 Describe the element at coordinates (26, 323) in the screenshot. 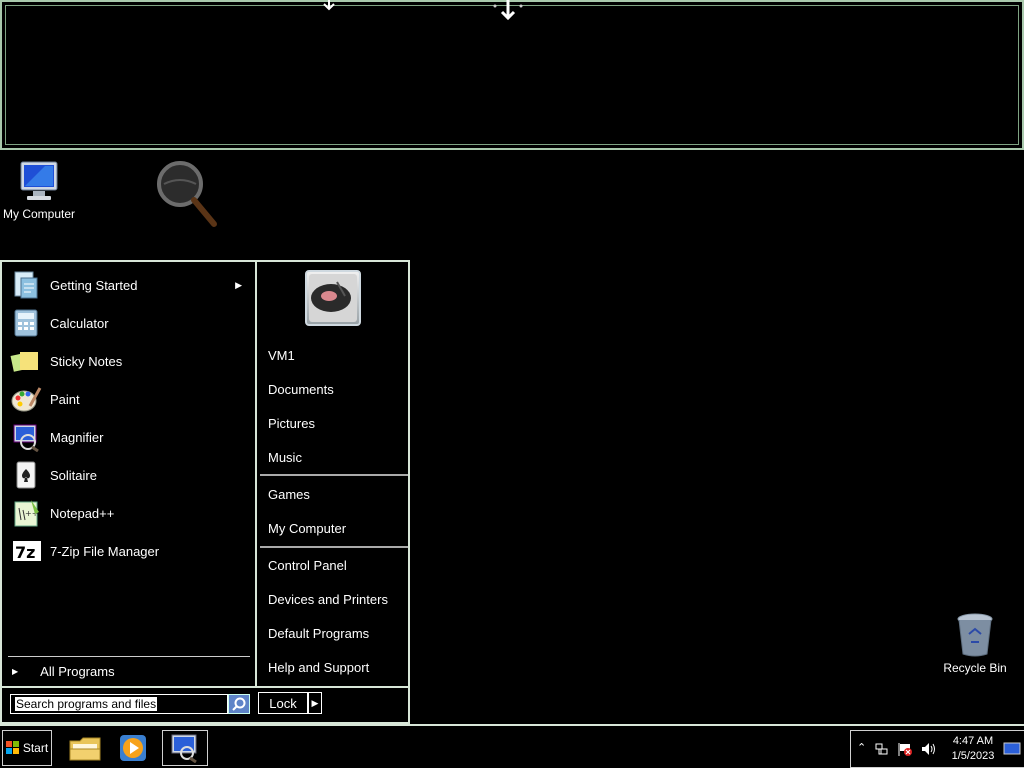

I see `calculator-icon` at that location.